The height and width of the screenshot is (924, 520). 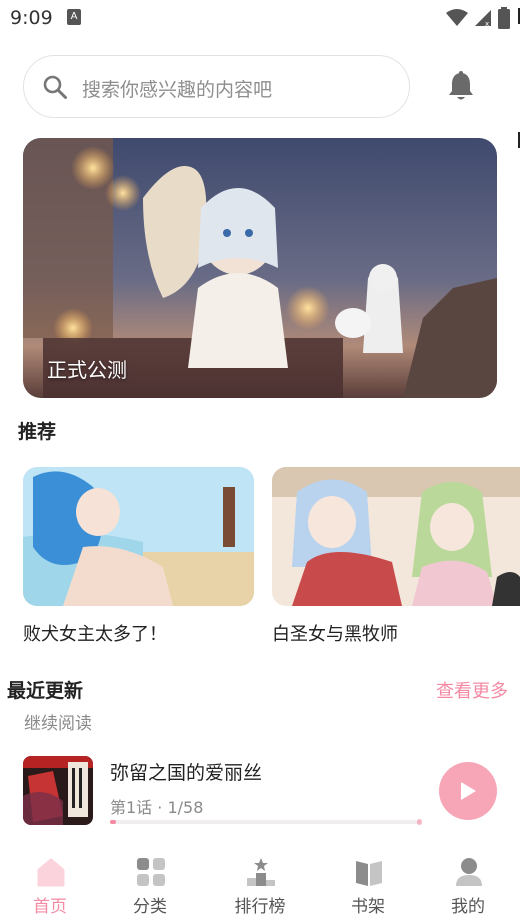 I want to click on see-more-link: 查看更多, so click(x=472, y=690).